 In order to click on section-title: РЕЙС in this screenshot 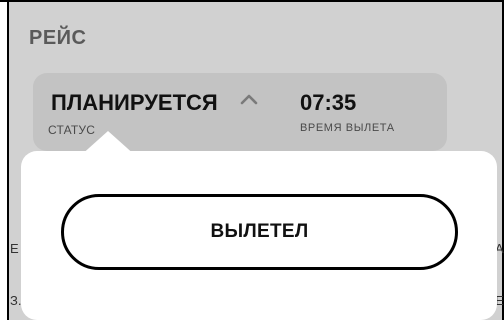, I will do `click(58, 38)`.